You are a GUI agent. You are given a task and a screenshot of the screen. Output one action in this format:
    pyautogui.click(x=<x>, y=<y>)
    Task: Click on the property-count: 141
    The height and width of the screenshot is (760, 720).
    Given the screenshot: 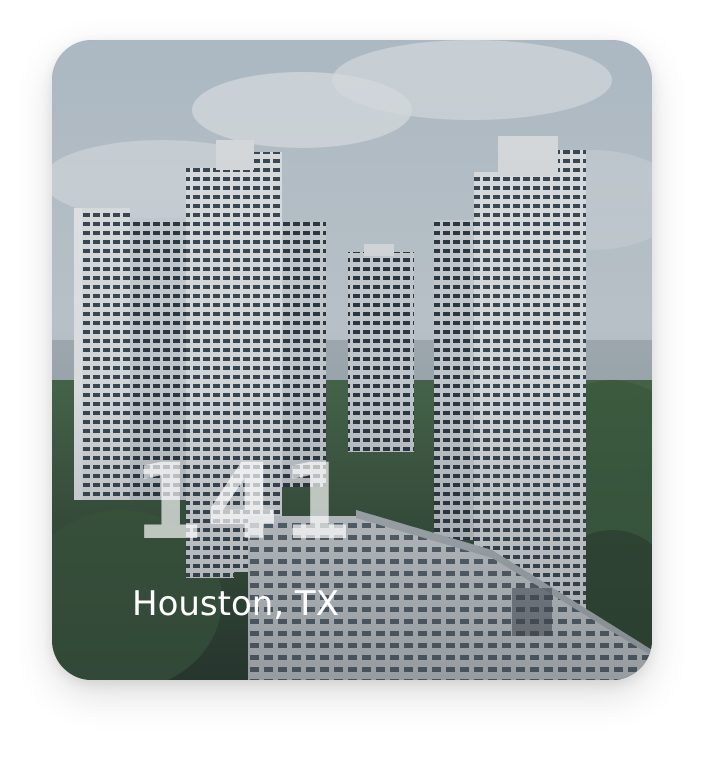 What is the action you would take?
    pyautogui.click(x=244, y=502)
    